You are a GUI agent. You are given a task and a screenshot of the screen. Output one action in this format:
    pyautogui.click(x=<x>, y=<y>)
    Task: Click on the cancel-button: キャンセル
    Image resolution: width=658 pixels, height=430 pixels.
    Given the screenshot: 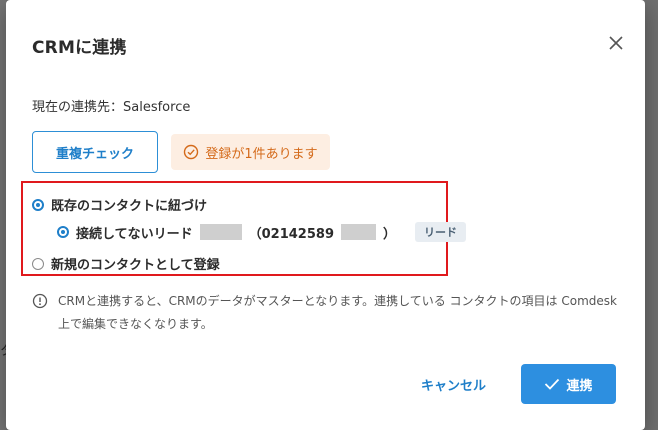 What is the action you would take?
    pyautogui.click(x=453, y=384)
    